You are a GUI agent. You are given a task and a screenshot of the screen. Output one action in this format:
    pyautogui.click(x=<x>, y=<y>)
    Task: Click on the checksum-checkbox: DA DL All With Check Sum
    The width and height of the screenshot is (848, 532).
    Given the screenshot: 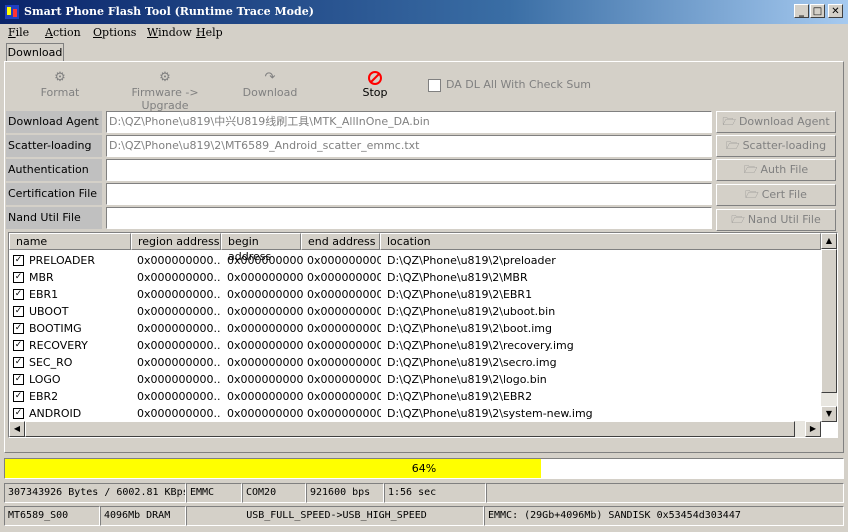 What is the action you would take?
    pyautogui.click(x=509, y=85)
    